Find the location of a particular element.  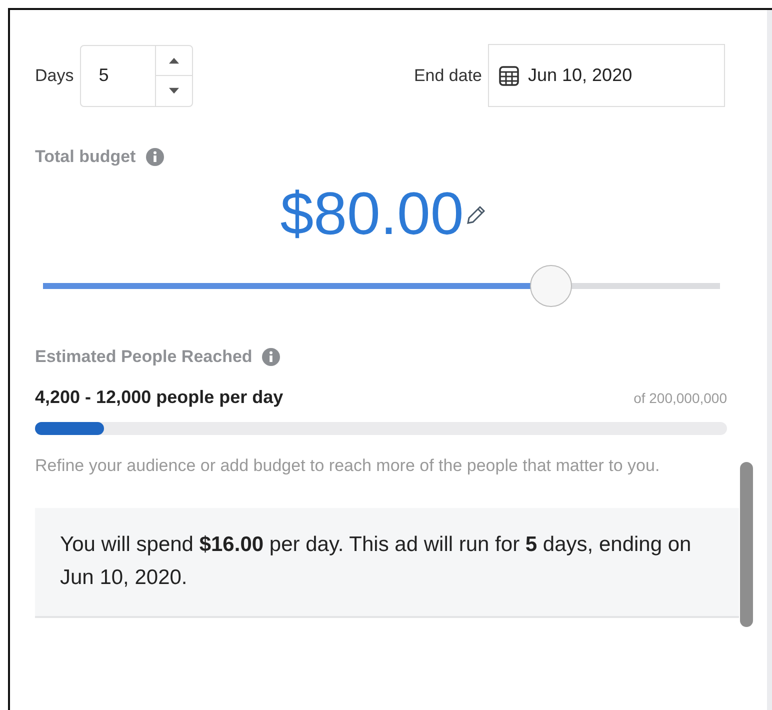

days-label: Days is located at coordinates (54, 76).